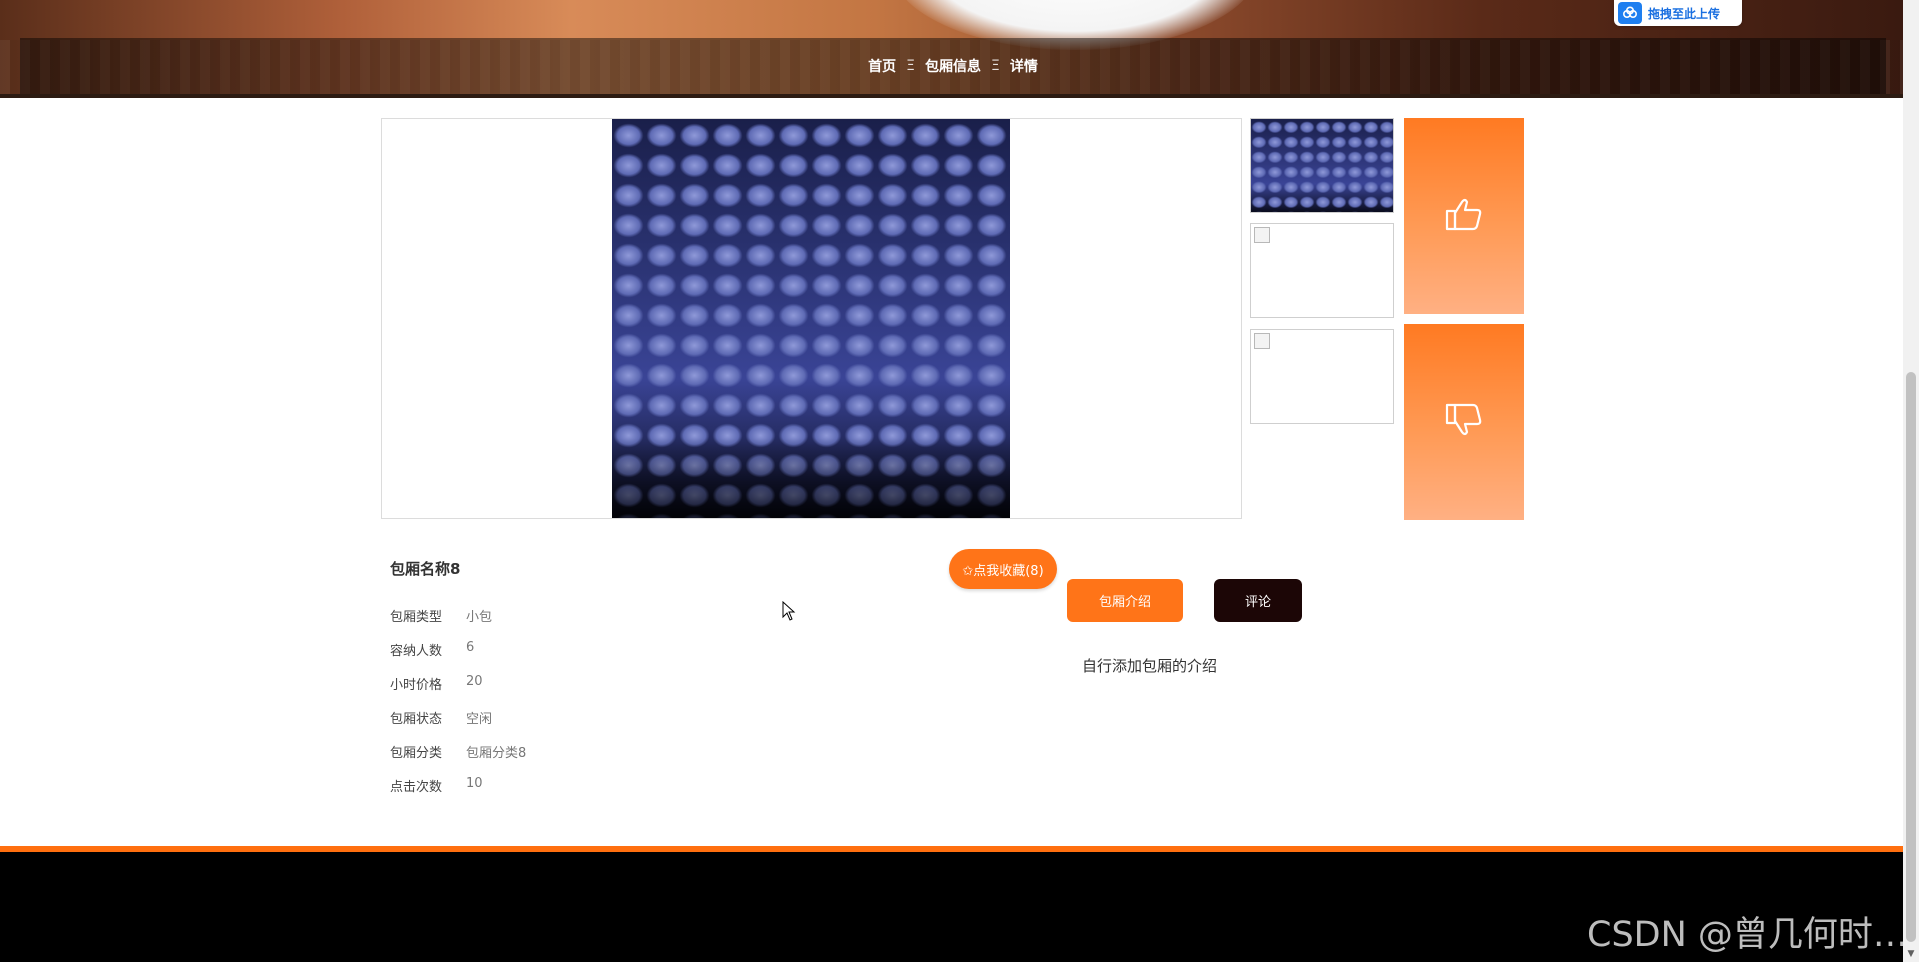 Image resolution: width=1919 pixels, height=962 pixels. I want to click on info-key: 点击次数, so click(416, 787).